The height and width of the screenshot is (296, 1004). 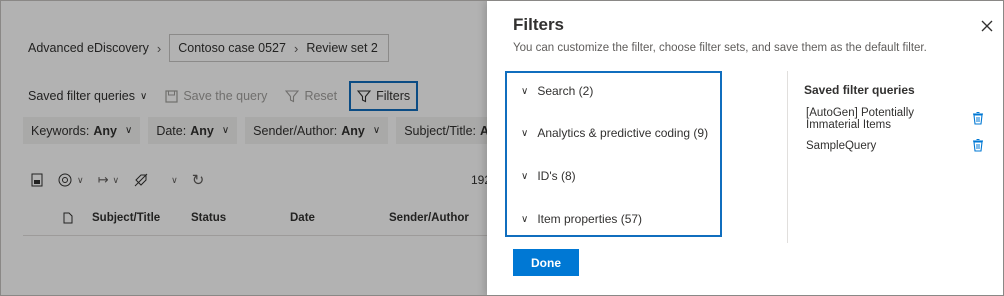 What do you see at coordinates (623, 133) in the screenshot?
I see `filter-group-label: Analytics & predictive coding (9)` at bounding box center [623, 133].